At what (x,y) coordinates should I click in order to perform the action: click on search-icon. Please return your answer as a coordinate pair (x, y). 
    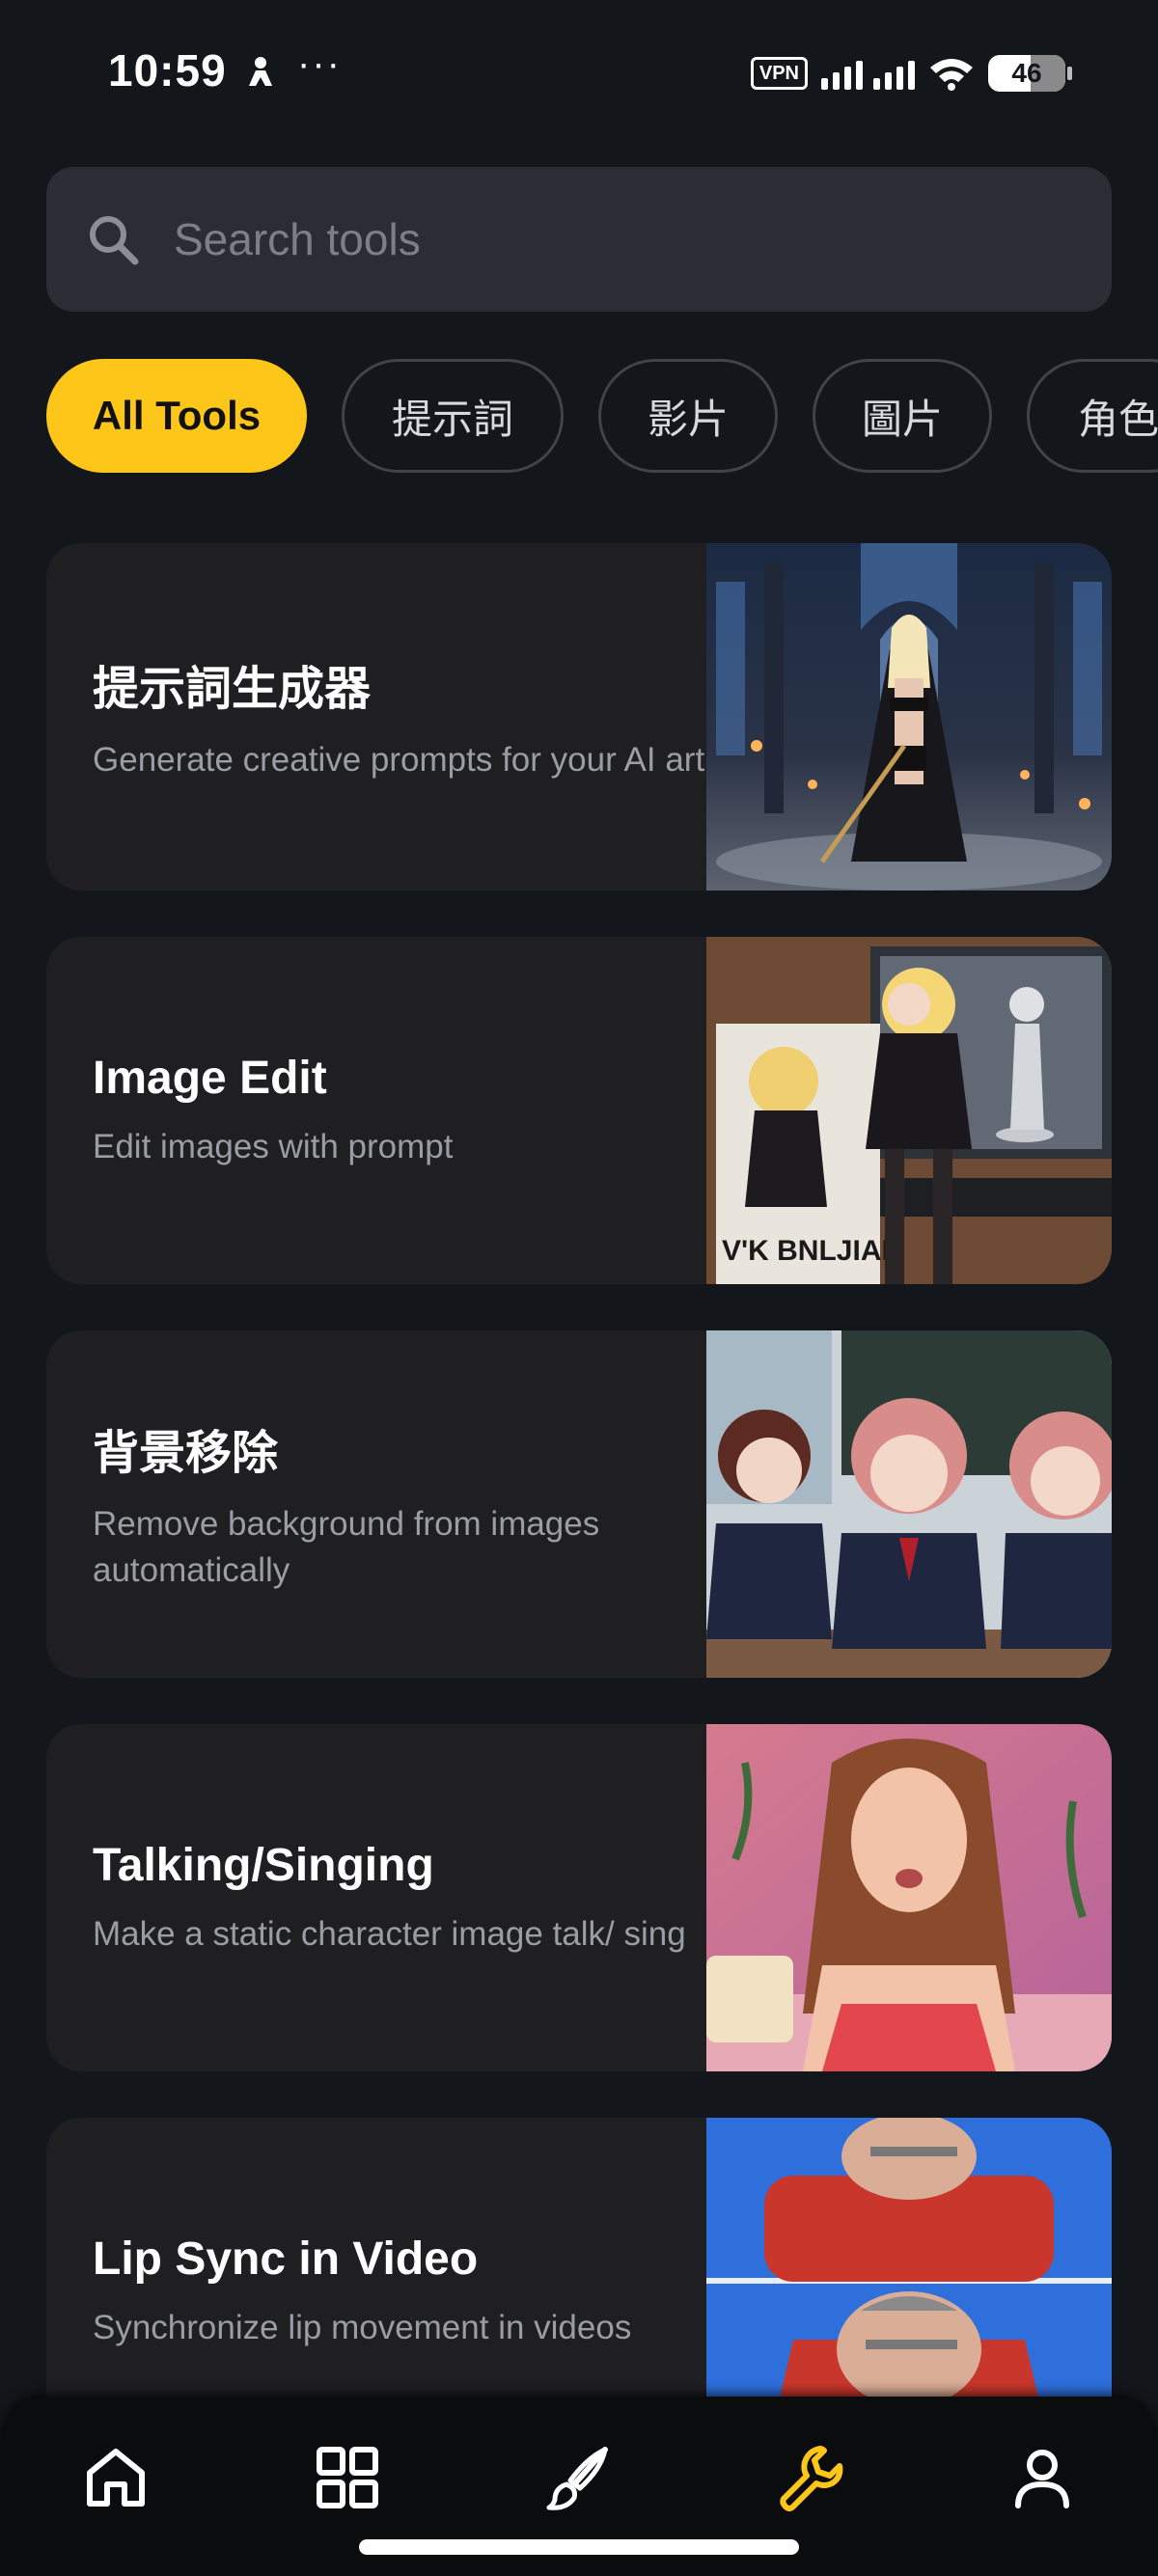
    Looking at the image, I should click on (114, 240).